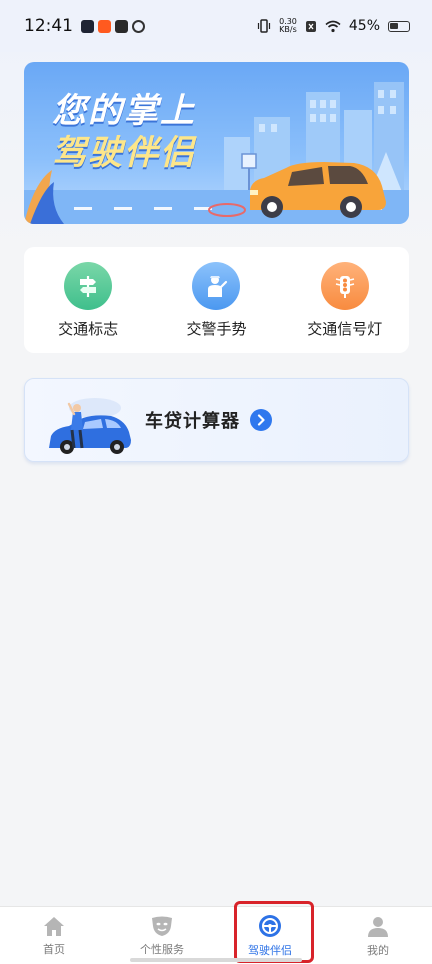  What do you see at coordinates (54, 926) in the screenshot?
I see `home-icon` at bounding box center [54, 926].